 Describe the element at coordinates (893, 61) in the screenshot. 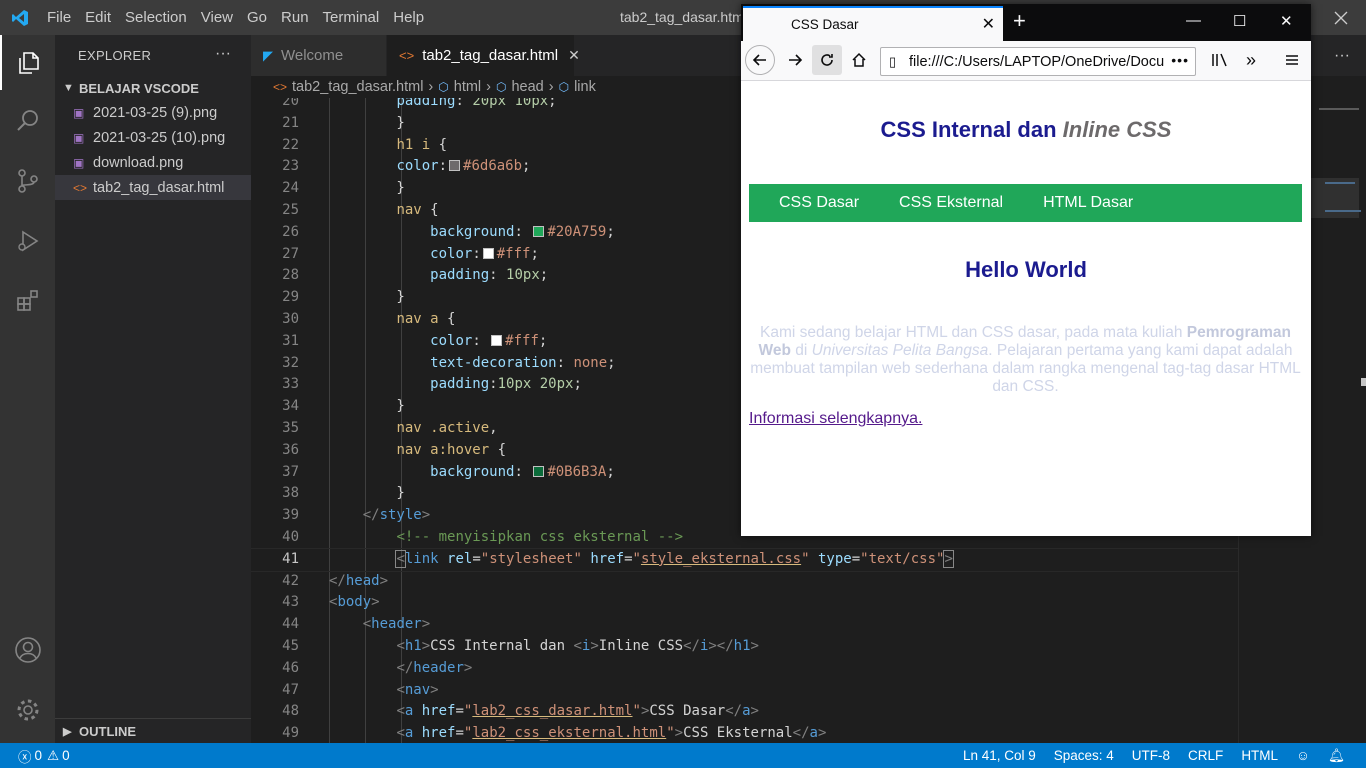

I see `page-file-icon: ▯` at that location.